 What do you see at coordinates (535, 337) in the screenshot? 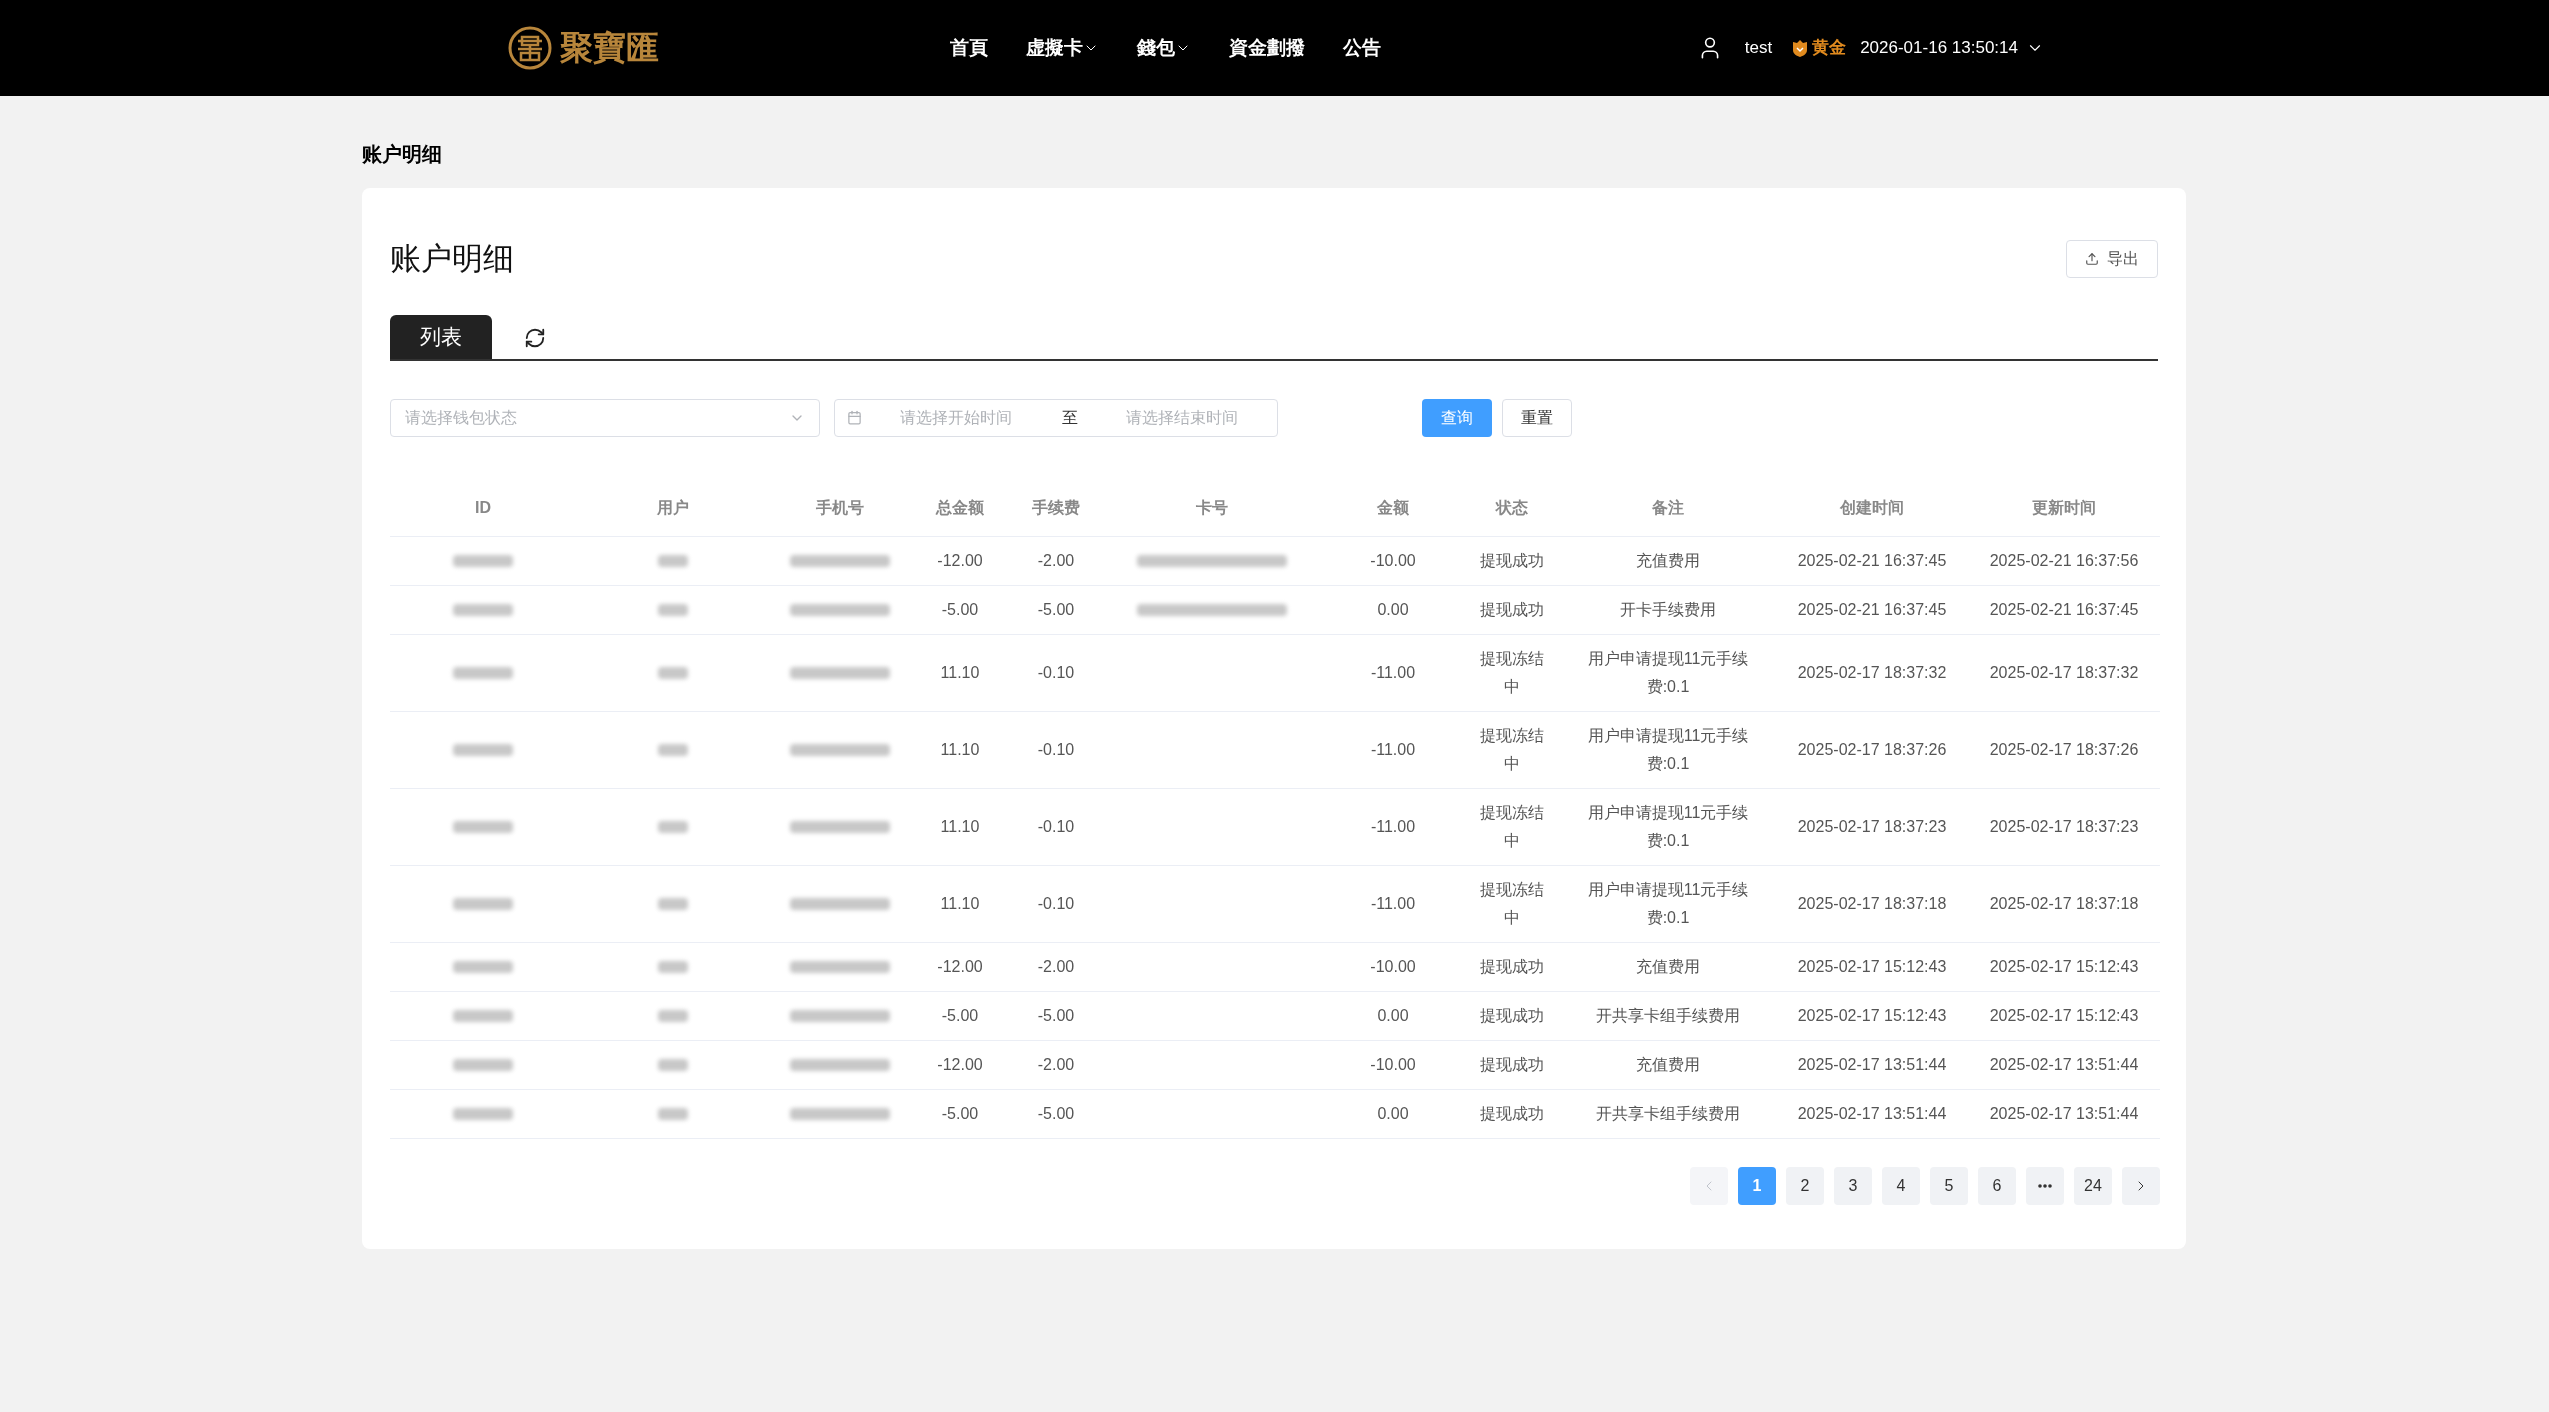
I see `refresh-icon` at bounding box center [535, 337].